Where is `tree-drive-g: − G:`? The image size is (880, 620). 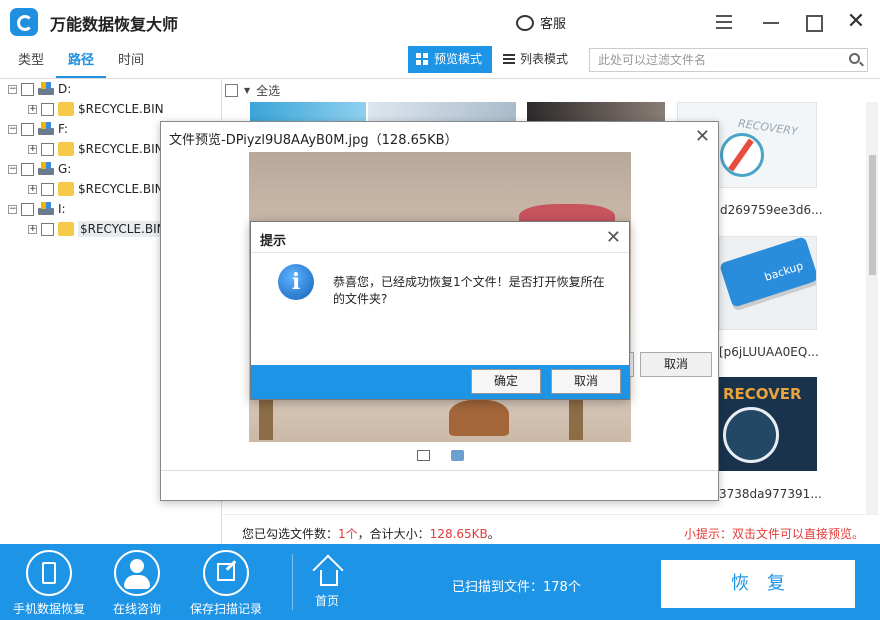 tree-drive-g: − G: is located at coordinates (39, 169).